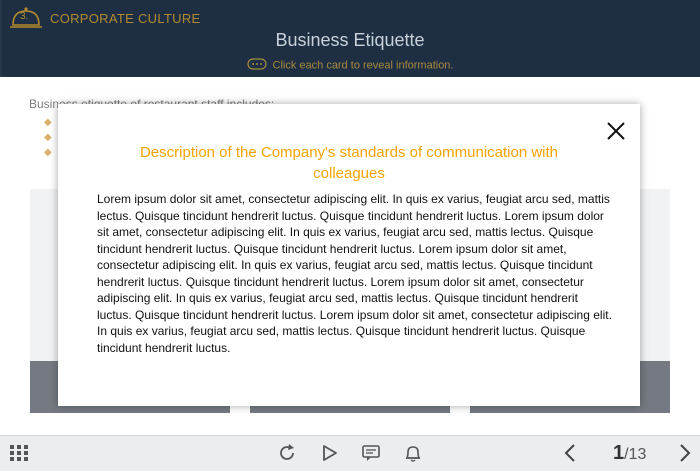  I want to click on transcript-icon, so click(371, 453).